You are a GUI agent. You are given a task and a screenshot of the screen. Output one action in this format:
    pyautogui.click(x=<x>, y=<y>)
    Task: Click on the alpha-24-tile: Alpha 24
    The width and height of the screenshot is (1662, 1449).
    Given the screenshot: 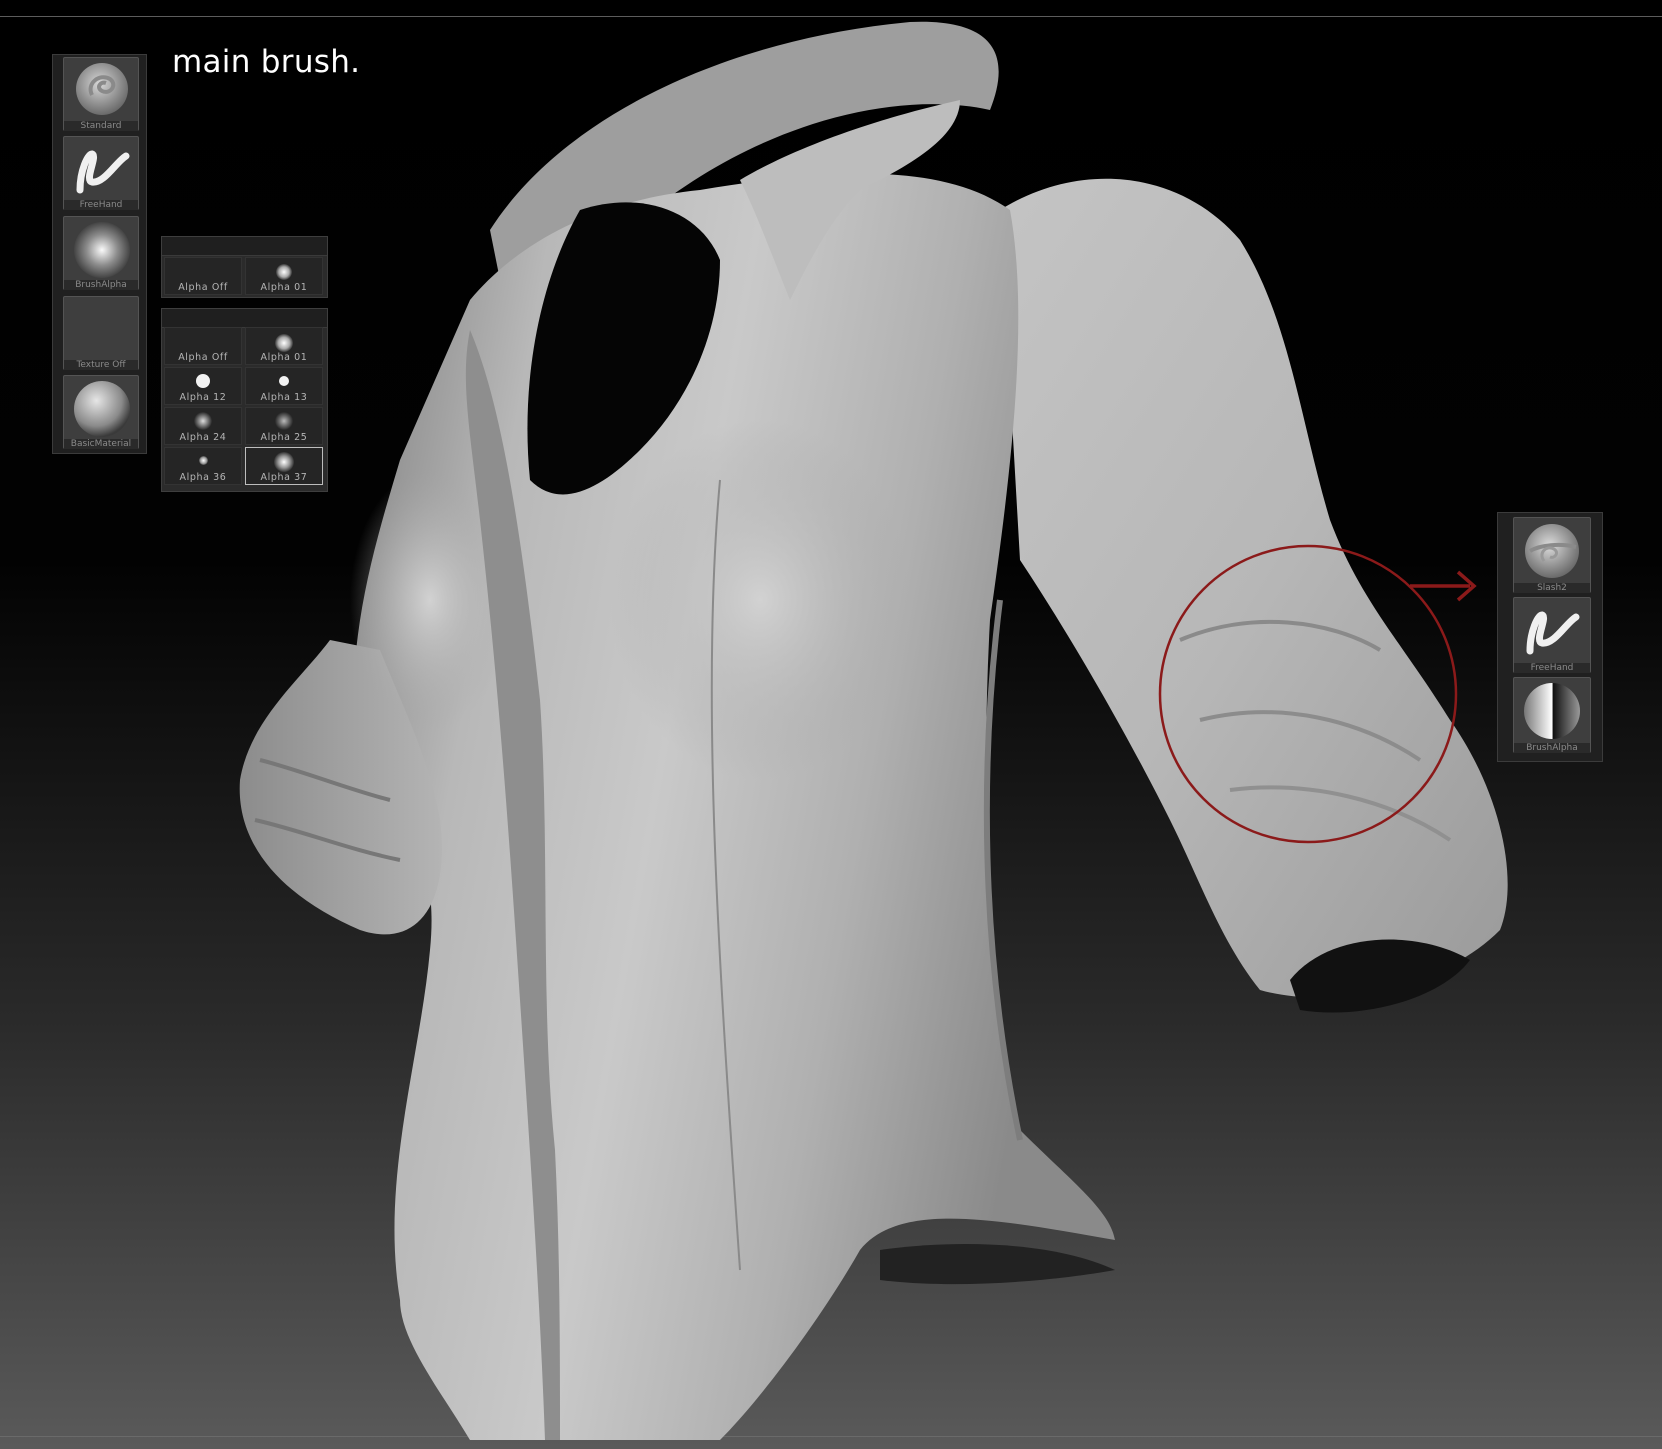 What is the action you would take?
    pyautogui.click(x=203, y=426)
    